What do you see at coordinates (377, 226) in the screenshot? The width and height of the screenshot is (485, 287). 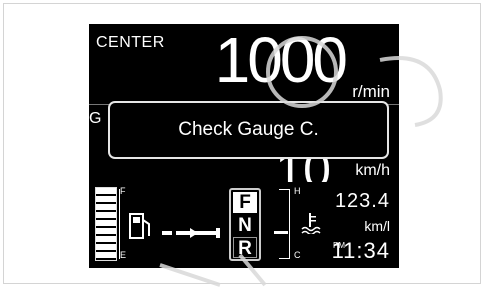 I see `fuel-economy-unit: km/l` at bounding box center [377, 226].